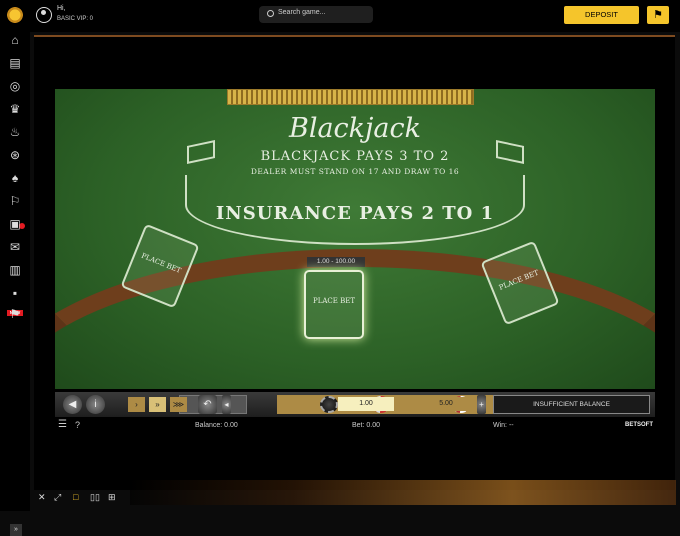  Describe the element at coordinates (95, 497) in the screenshot. I see `dual-view-icon: ▯▯` at that location.